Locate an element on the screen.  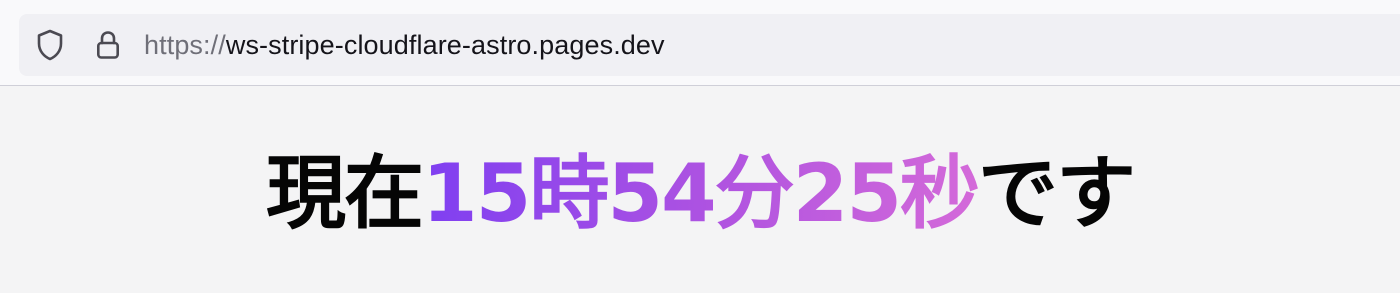
heading-suffix: です is located at coordinates (1056, 193).